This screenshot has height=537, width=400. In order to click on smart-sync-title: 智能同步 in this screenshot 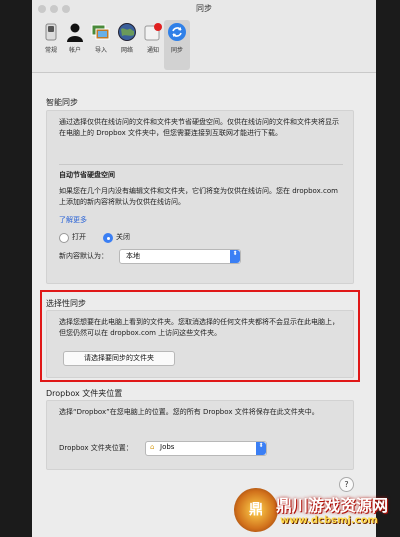, I will do `click(62, 102)`.